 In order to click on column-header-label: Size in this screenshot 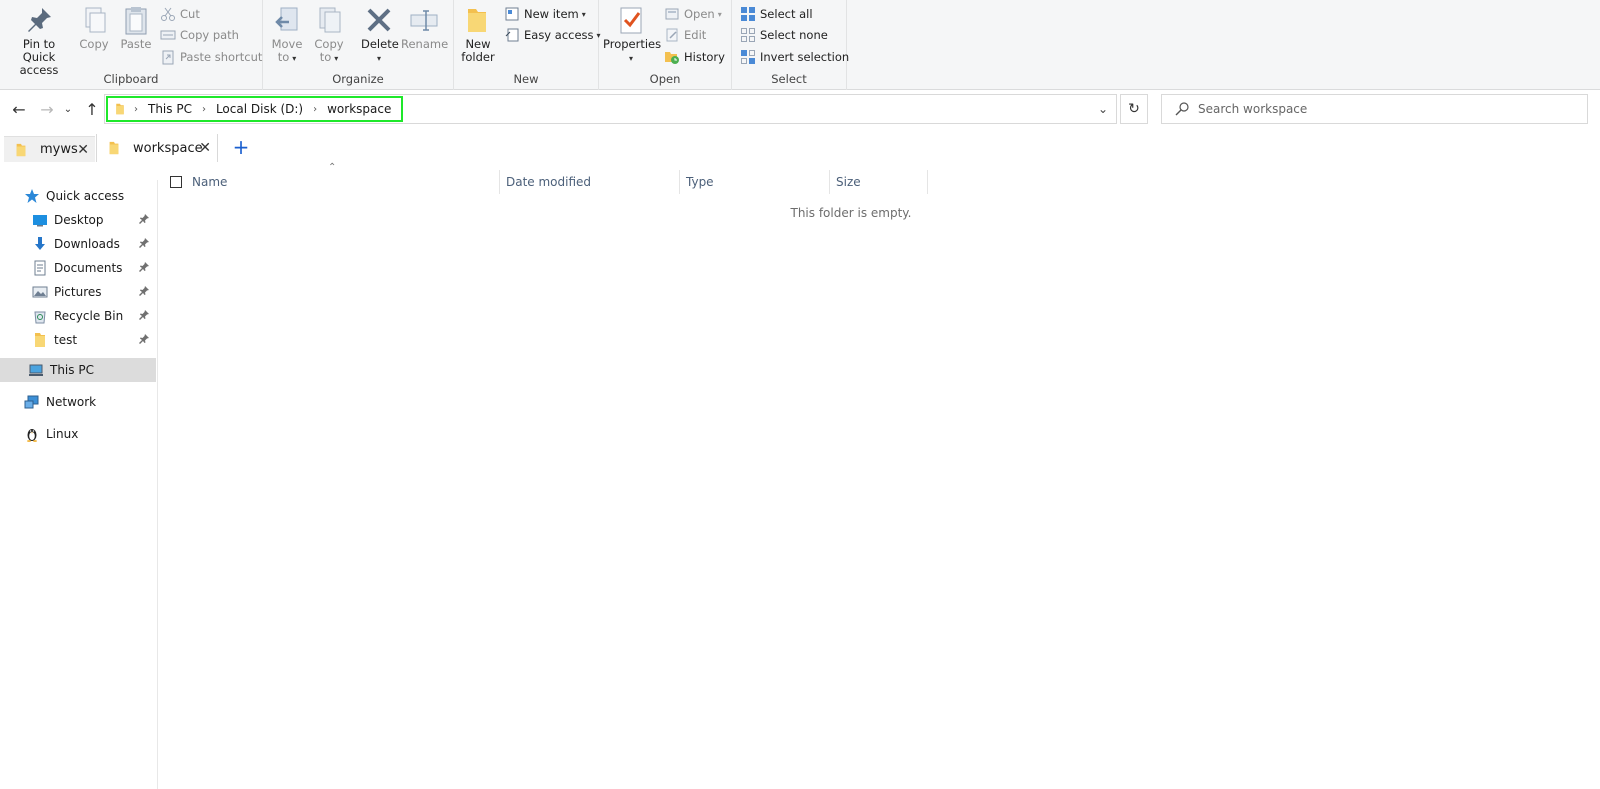, I will do `click(848, 182)`.